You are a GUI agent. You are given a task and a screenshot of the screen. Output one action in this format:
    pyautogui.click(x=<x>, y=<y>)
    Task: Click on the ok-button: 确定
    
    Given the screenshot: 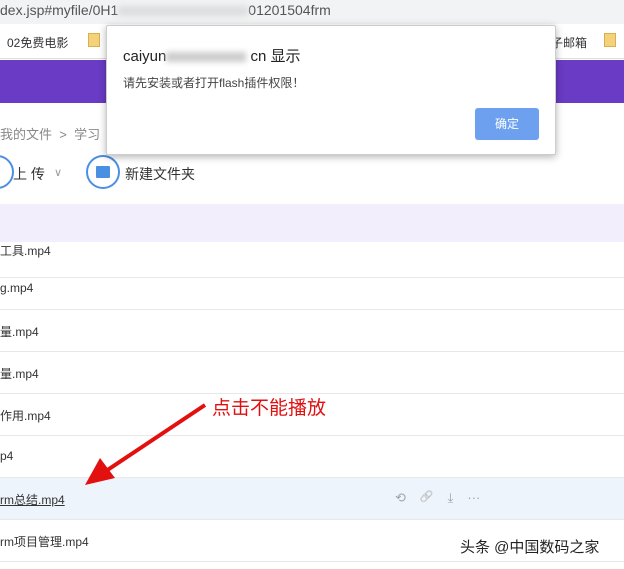 What is the action you would take?
    pyautogui.click(x=507, y=124)
    